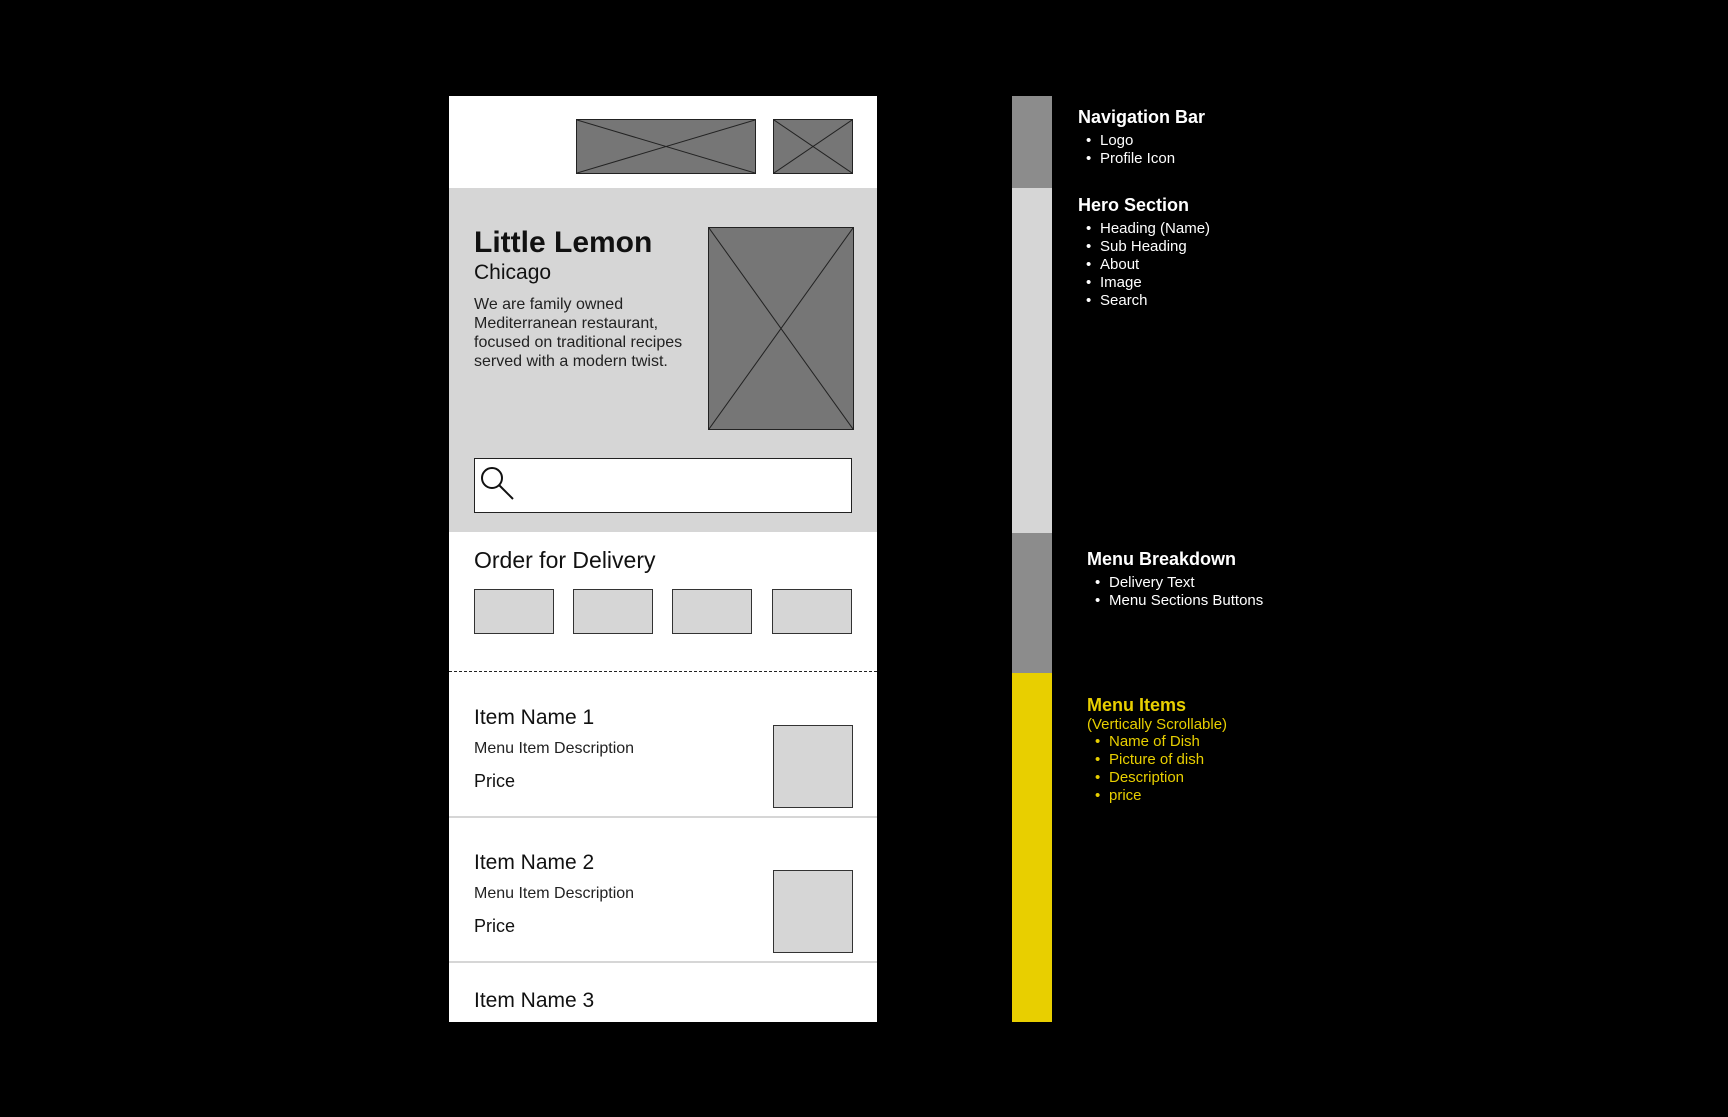 The height and width of the screenshot is (1117, 1728). Describe the element at coordinates (663, 671) in the screenshot. I see `section-divider` at that location.